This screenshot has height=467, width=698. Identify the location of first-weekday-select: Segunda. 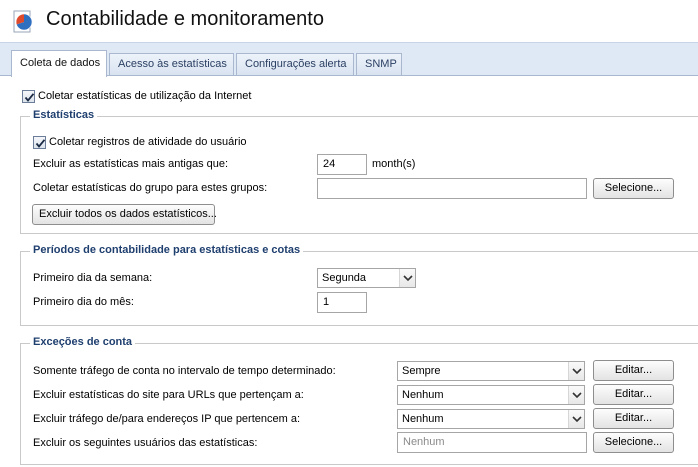
(366, 278).